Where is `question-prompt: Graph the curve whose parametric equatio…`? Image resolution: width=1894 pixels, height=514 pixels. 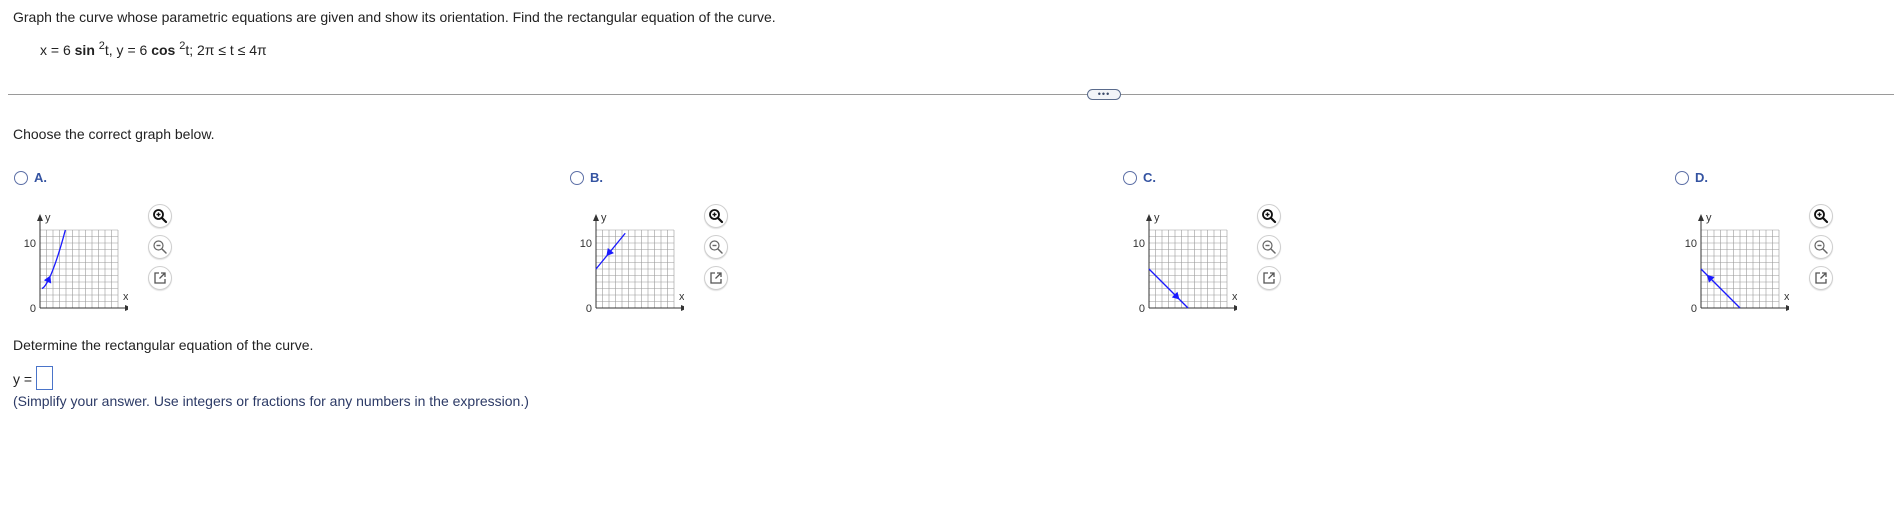 question-prompt: Graph the curve whose parametric equatio… is located at coordinates (394, 17).